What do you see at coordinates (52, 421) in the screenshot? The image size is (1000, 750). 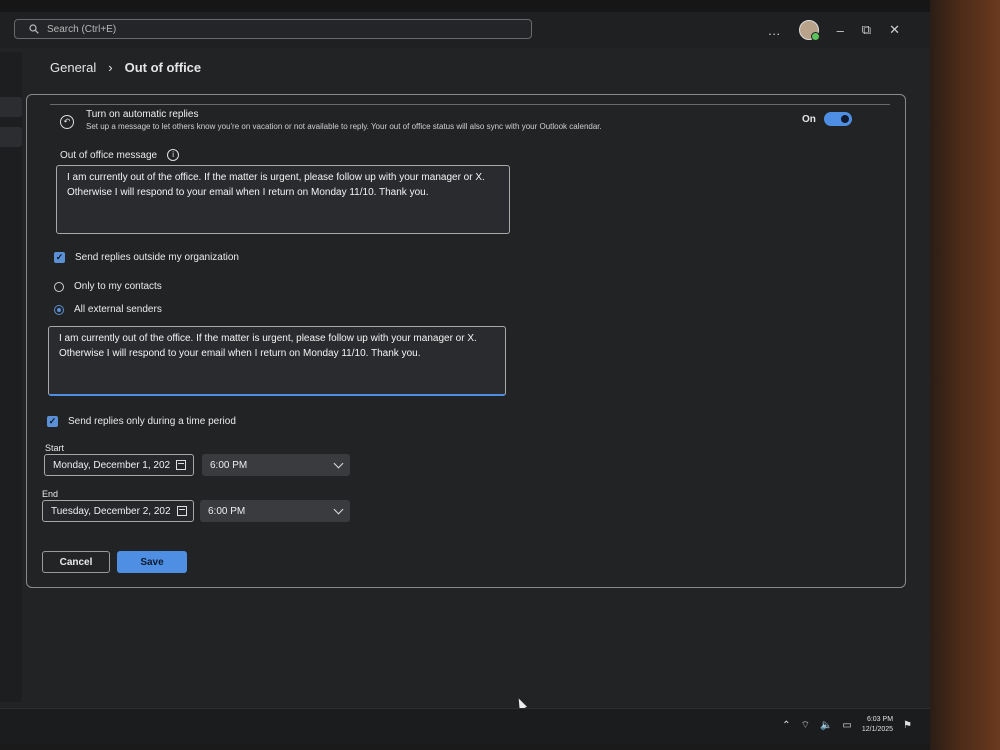 I see `time-period-checkbox: ✓` at bounding box center [52, 421].